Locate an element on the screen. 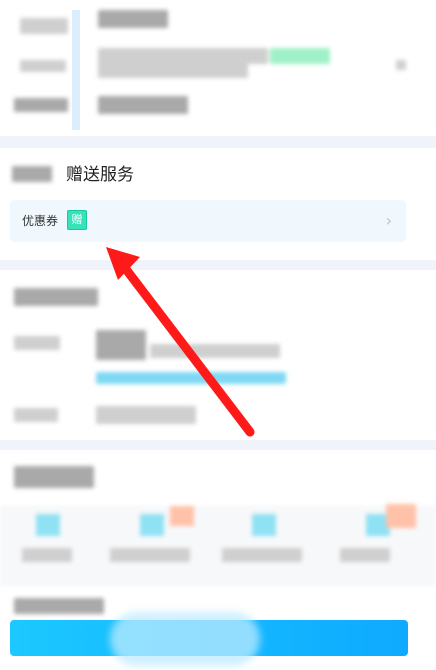 Image resolution: width=436 pixels, height=670 pixels. arrow-shaft is located at coordinates (186, 348).